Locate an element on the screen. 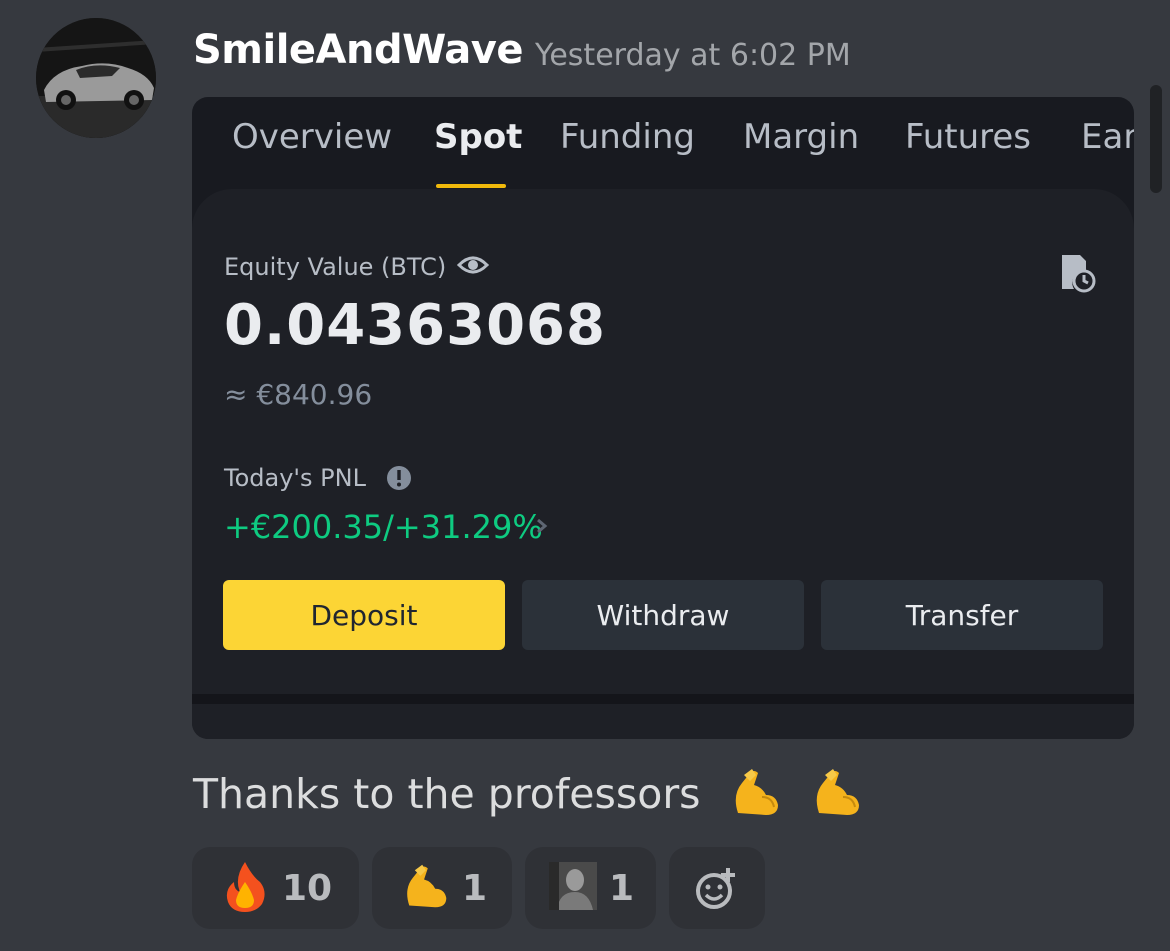 The image size is (1170, 951). message-timestamp: Yesterday at 6:02 PM is located at coordinates (693, 55).